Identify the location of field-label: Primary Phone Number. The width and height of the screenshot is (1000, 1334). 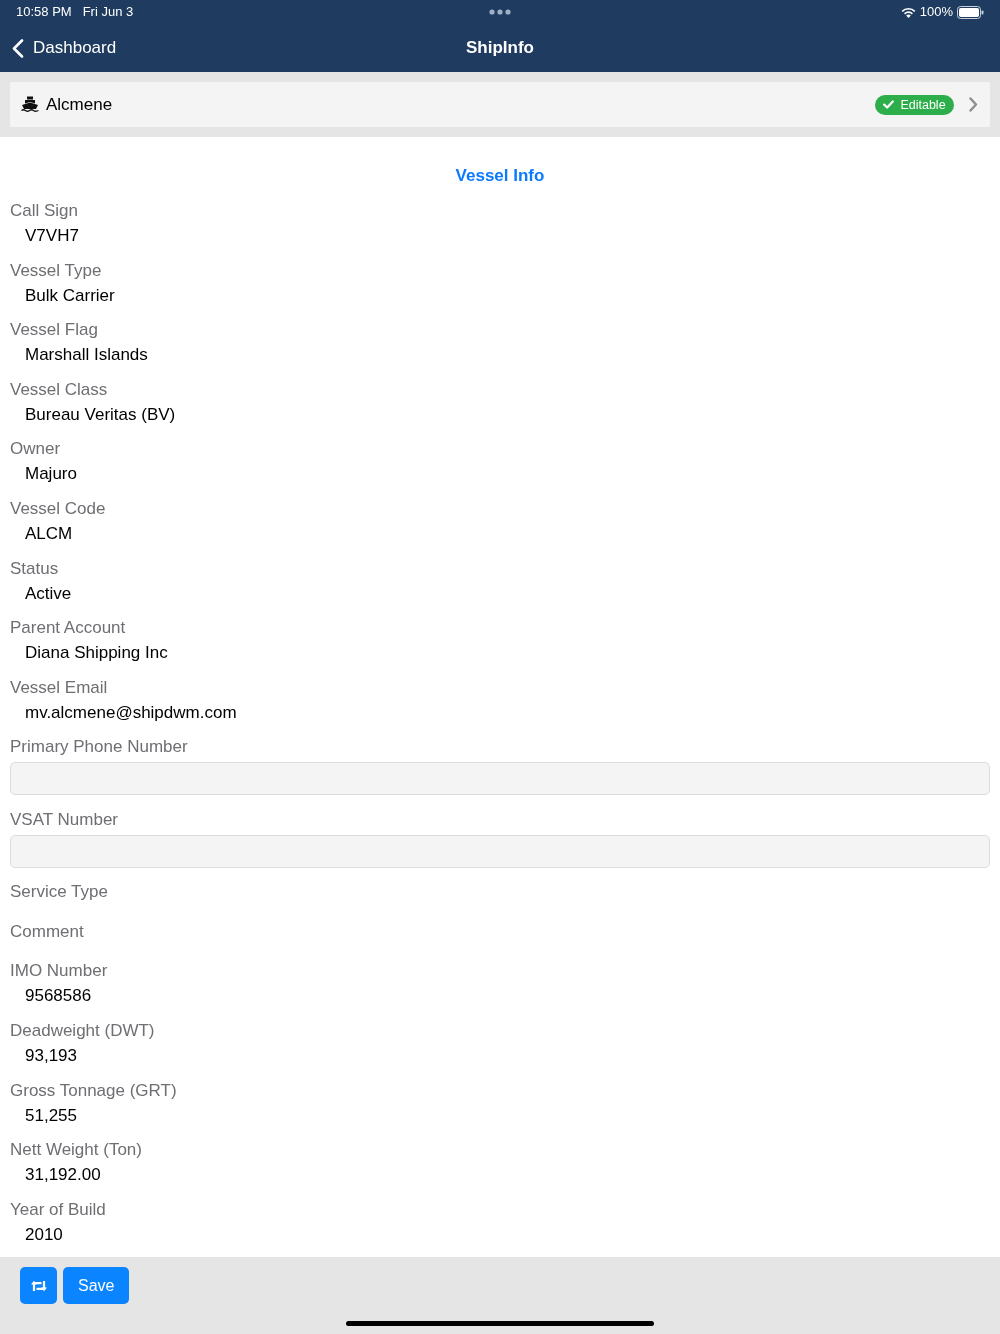
(99, 747).